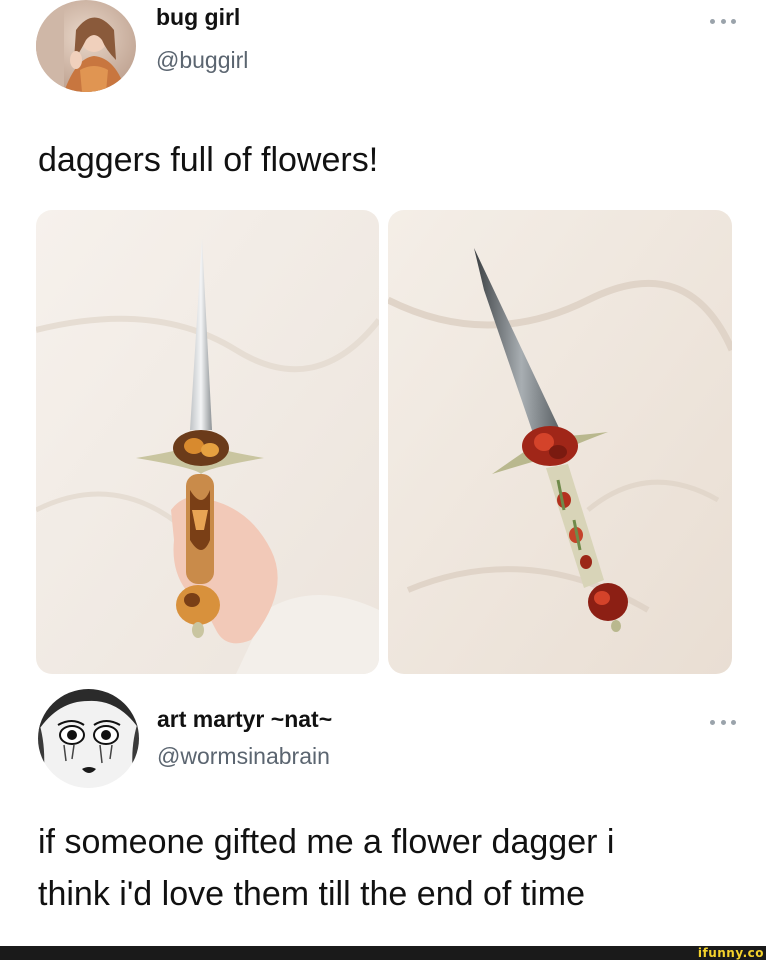  Describe the element at coordinates (243, 756) in the screenshot. I see `user-handle: @wormsinabrain` at that location.